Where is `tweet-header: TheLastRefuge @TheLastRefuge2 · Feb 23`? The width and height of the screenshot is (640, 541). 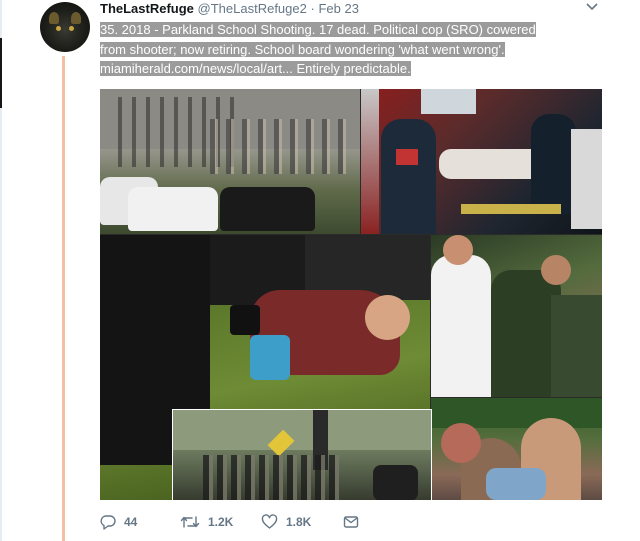
tweet-header: TheLastRefuge @TheLastRefuge2 · Feb 23 is located at coordinates (229, 8).